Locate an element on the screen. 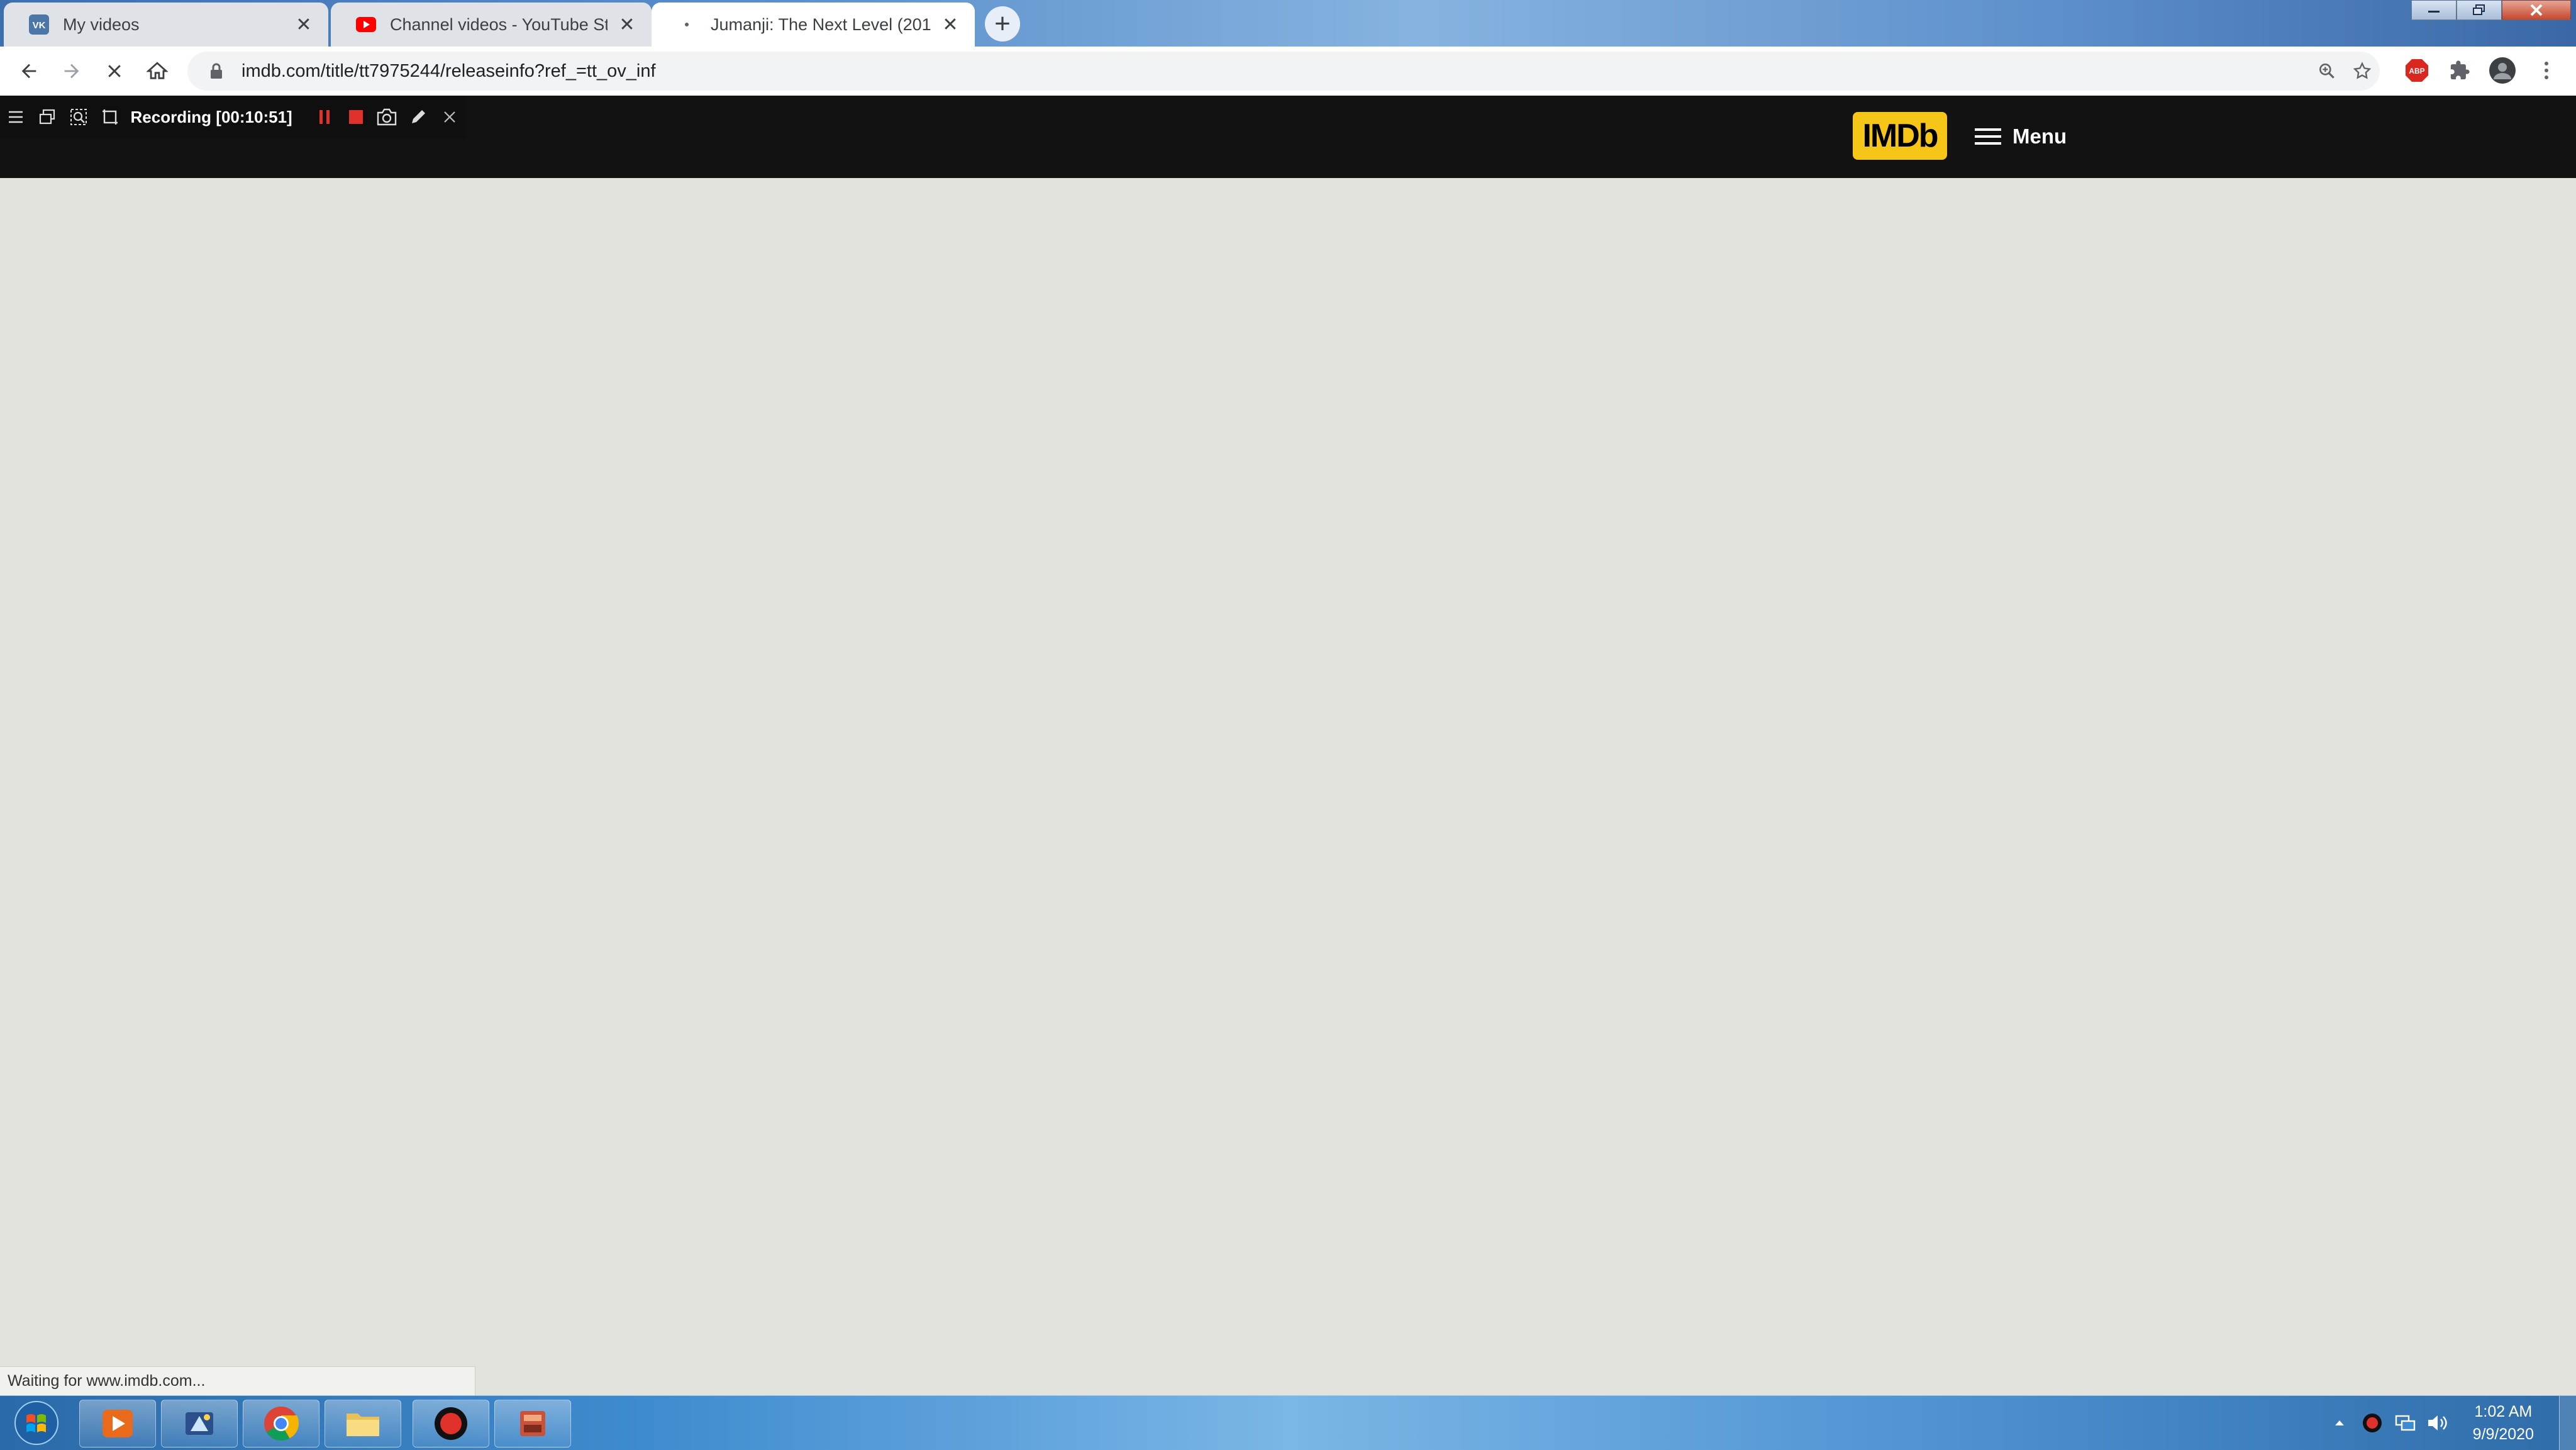  screen-recorder-toolbar: Recording [00:10:51] is located at coordinates (232, 117).